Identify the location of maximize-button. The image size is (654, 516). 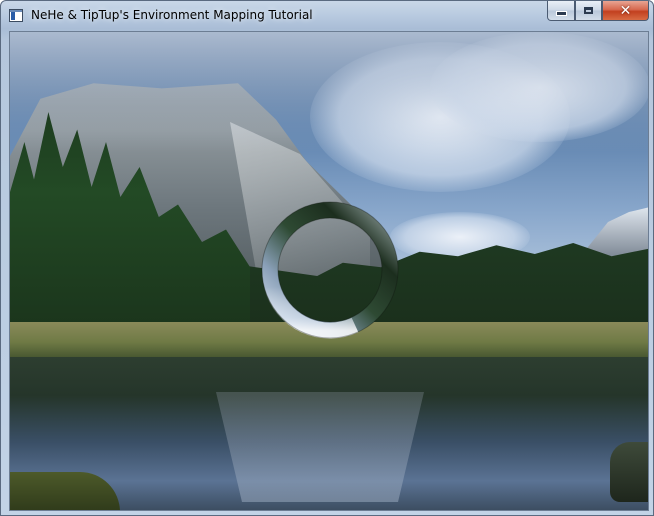
(588, 11).